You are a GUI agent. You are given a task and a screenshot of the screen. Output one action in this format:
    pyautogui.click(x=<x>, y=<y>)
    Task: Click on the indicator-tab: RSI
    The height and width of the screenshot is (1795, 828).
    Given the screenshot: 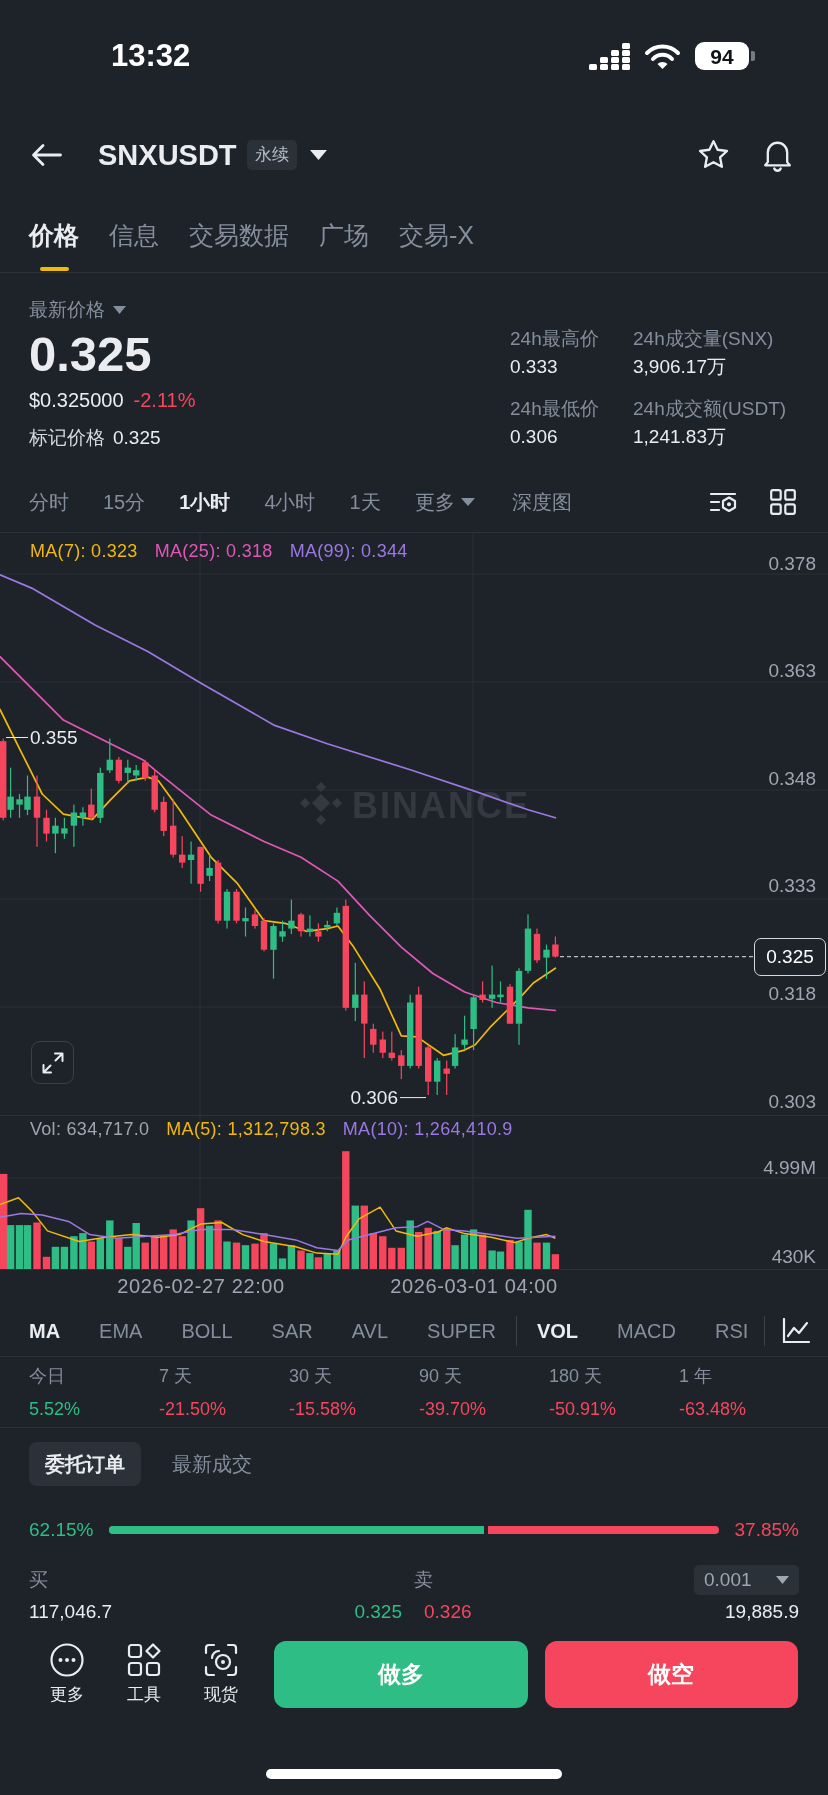 What is the action you would take?
    pyautogui.click(x=732, y=1330)
    